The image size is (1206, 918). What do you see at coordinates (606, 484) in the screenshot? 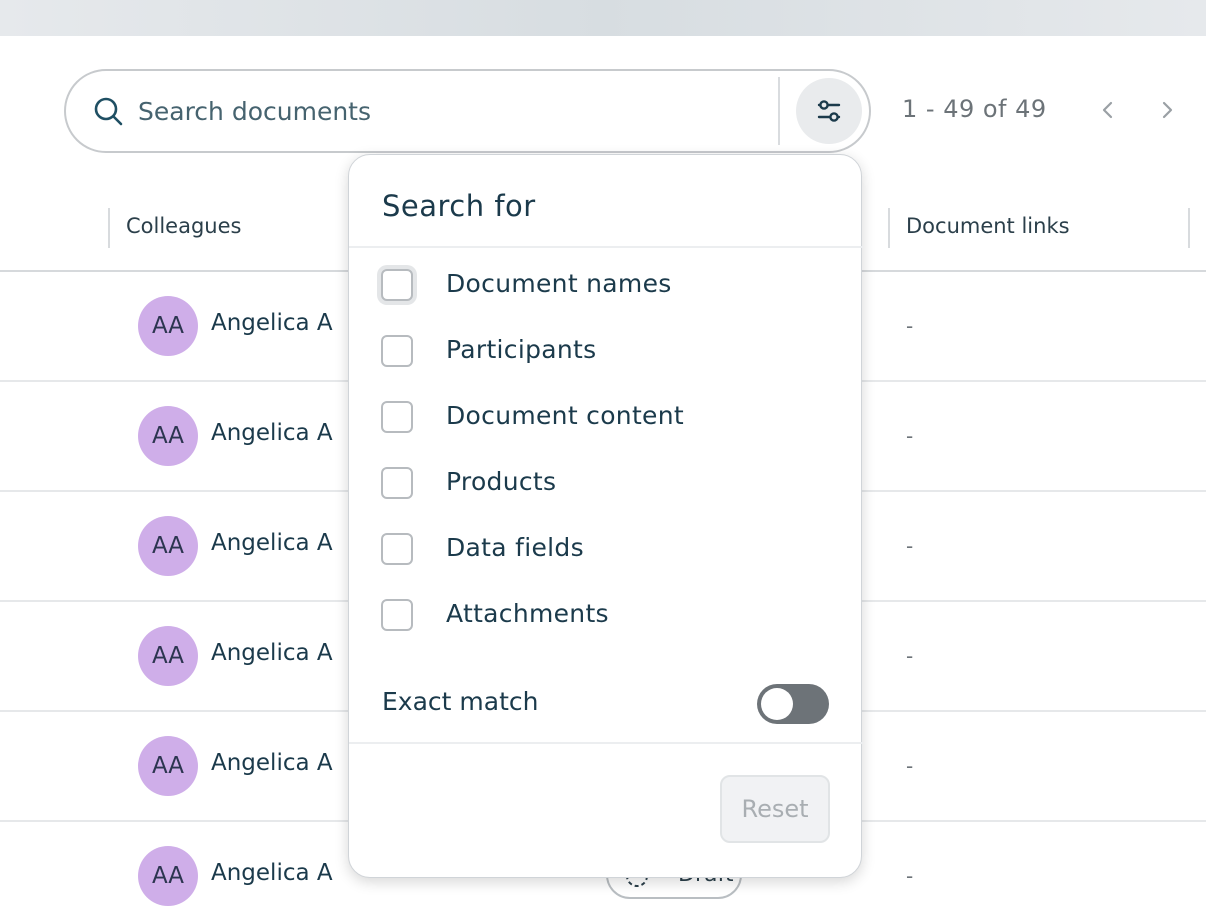
I see `filter-option-products: Products` at bounding box center [606, 484].